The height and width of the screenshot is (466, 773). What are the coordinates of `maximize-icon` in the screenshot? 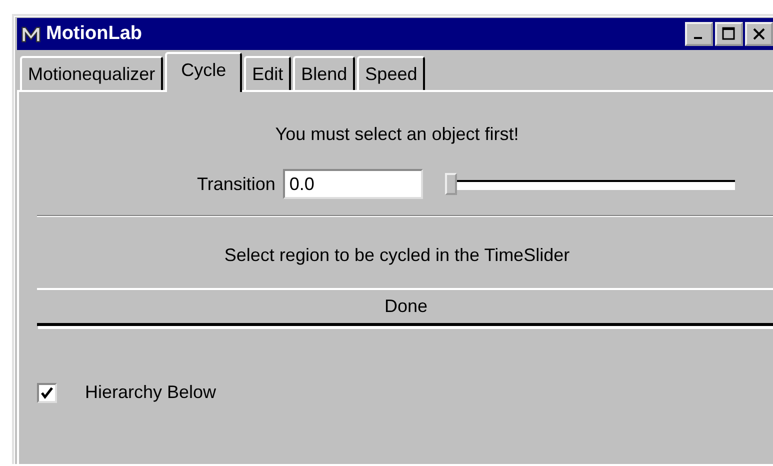 It's located at (729, 34).